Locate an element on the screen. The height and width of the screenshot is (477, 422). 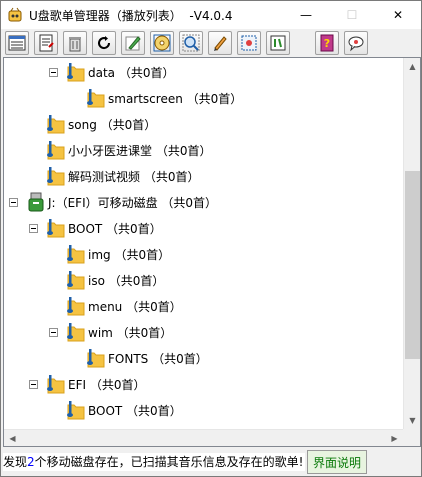
refresh-icon is located at coordinates (104, 43).